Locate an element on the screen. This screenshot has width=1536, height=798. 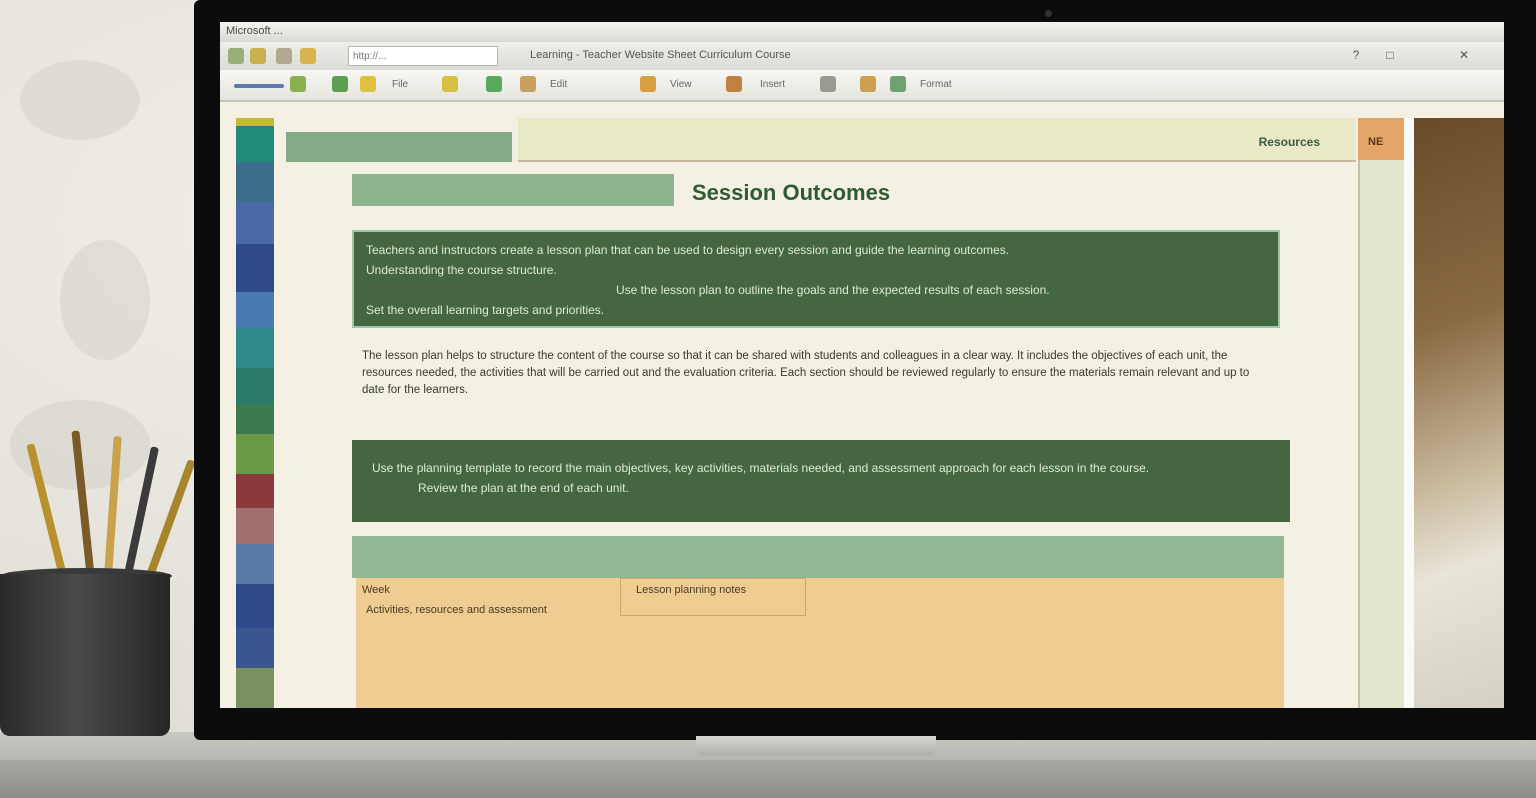
header-nav: Resources is located at coordinates (937, 140).